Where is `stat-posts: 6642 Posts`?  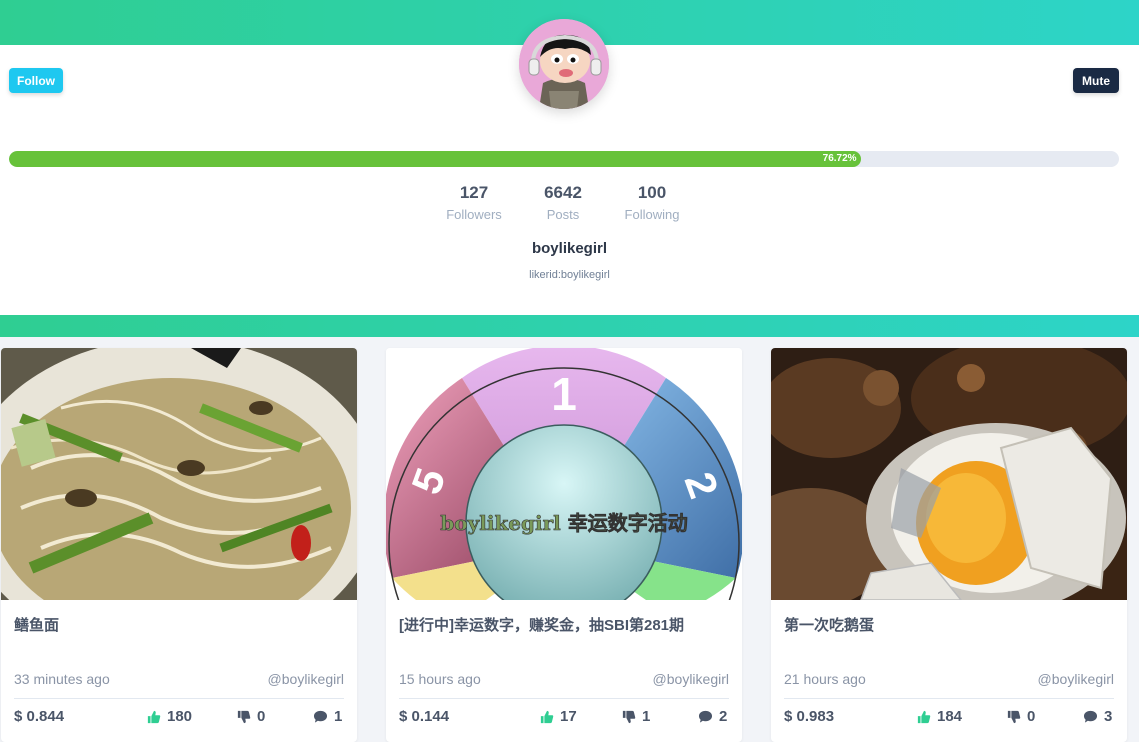
stat-posts: 6642 Posts is located at coordinates (563, 202).